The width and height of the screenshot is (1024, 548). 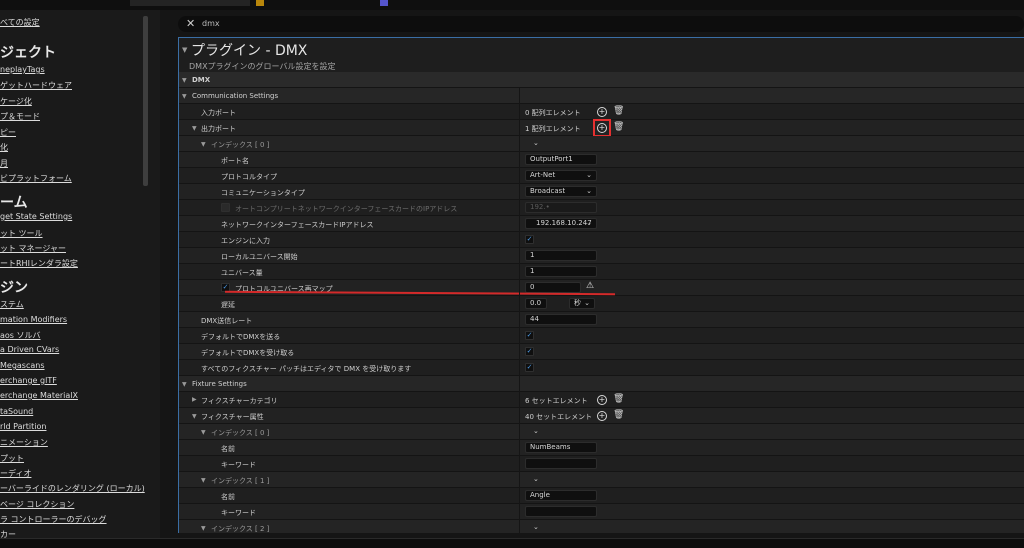 I want to click on row-output-ports: ▼ 出力ポート 1 配列エレメント + 🗑, so click(x=601, y=128).